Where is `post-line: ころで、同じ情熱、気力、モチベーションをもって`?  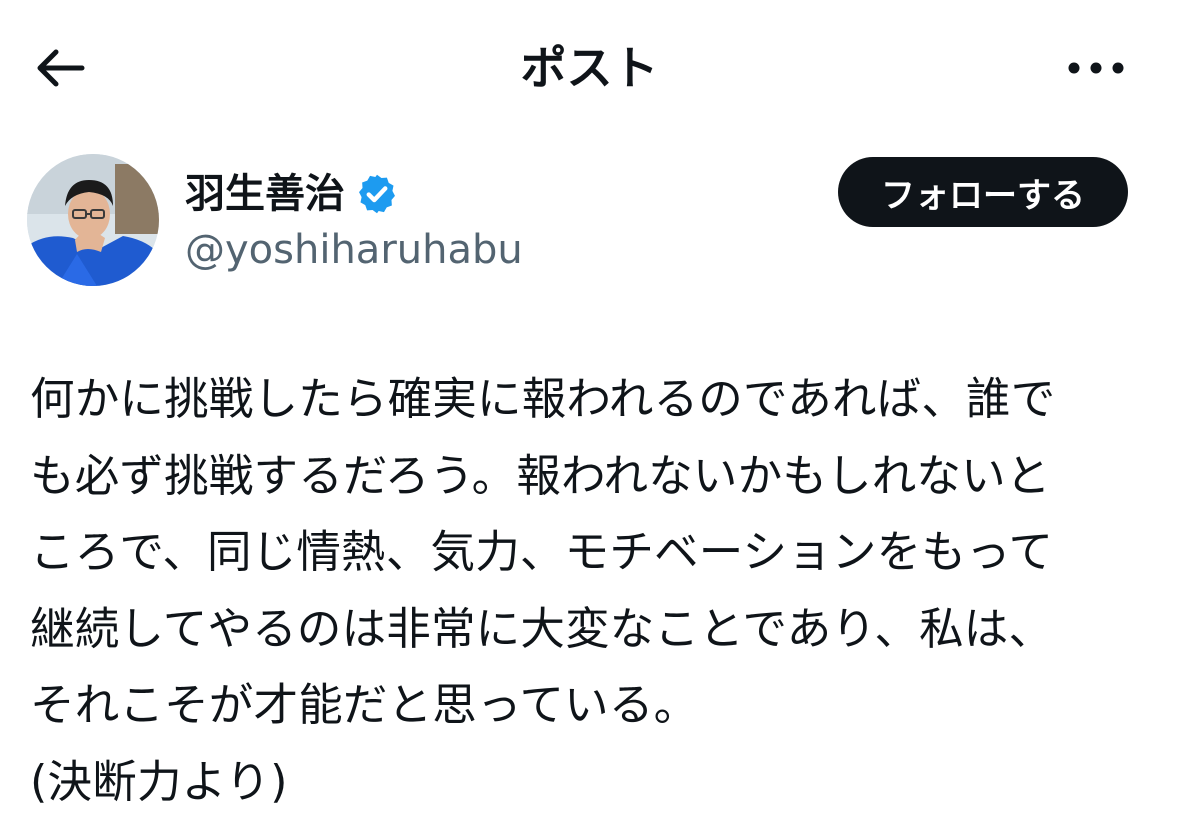 post-line: ころで、同じ情熱、気力、モチベーションをもって is located at coordinates (590, 553).